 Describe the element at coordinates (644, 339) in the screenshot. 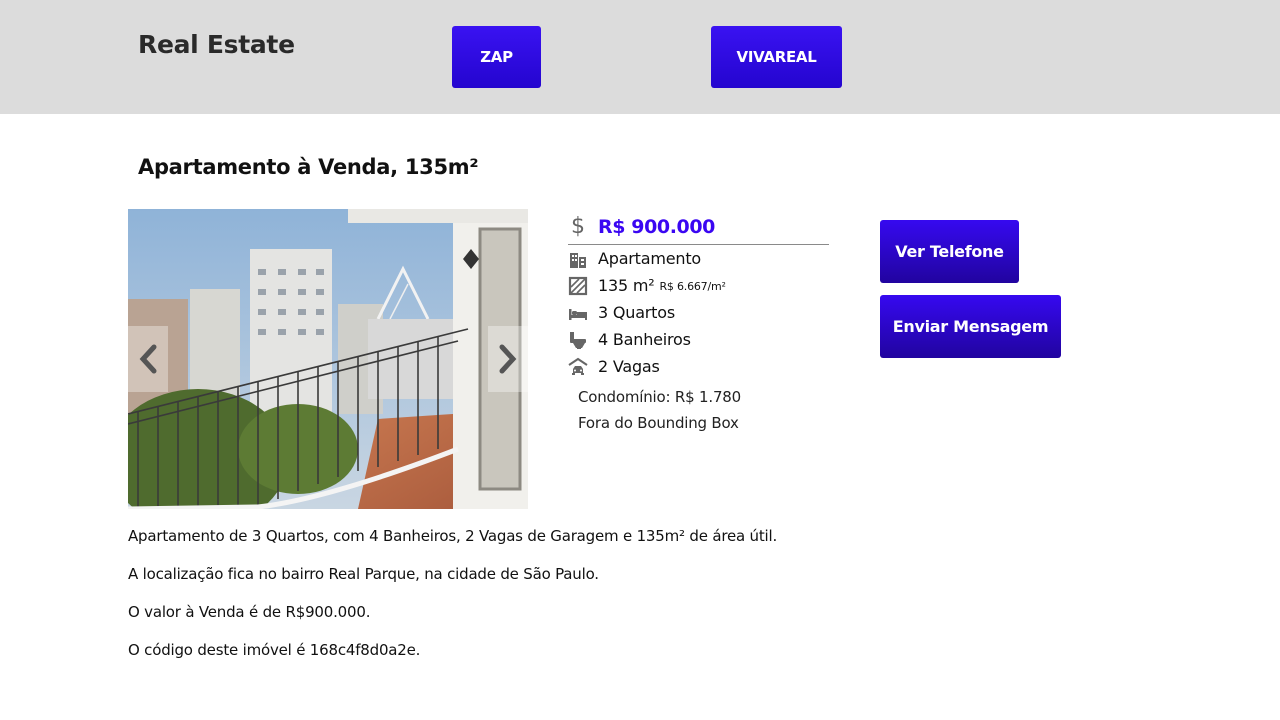

I see `feature-bathrooms-label: 4 Banheiros` at that location.